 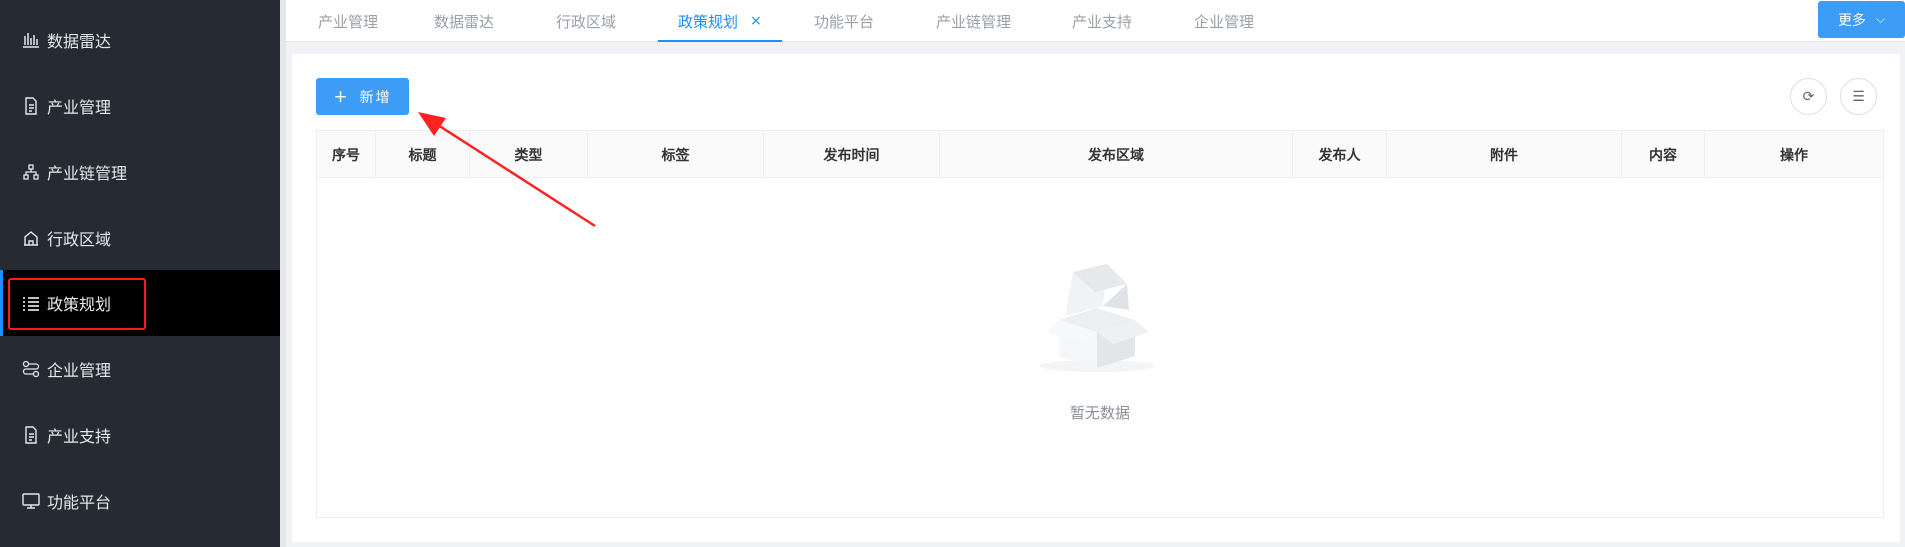 I want to click on sidebar-item-admin-region: 行政区域, so click(x=140, y=238).